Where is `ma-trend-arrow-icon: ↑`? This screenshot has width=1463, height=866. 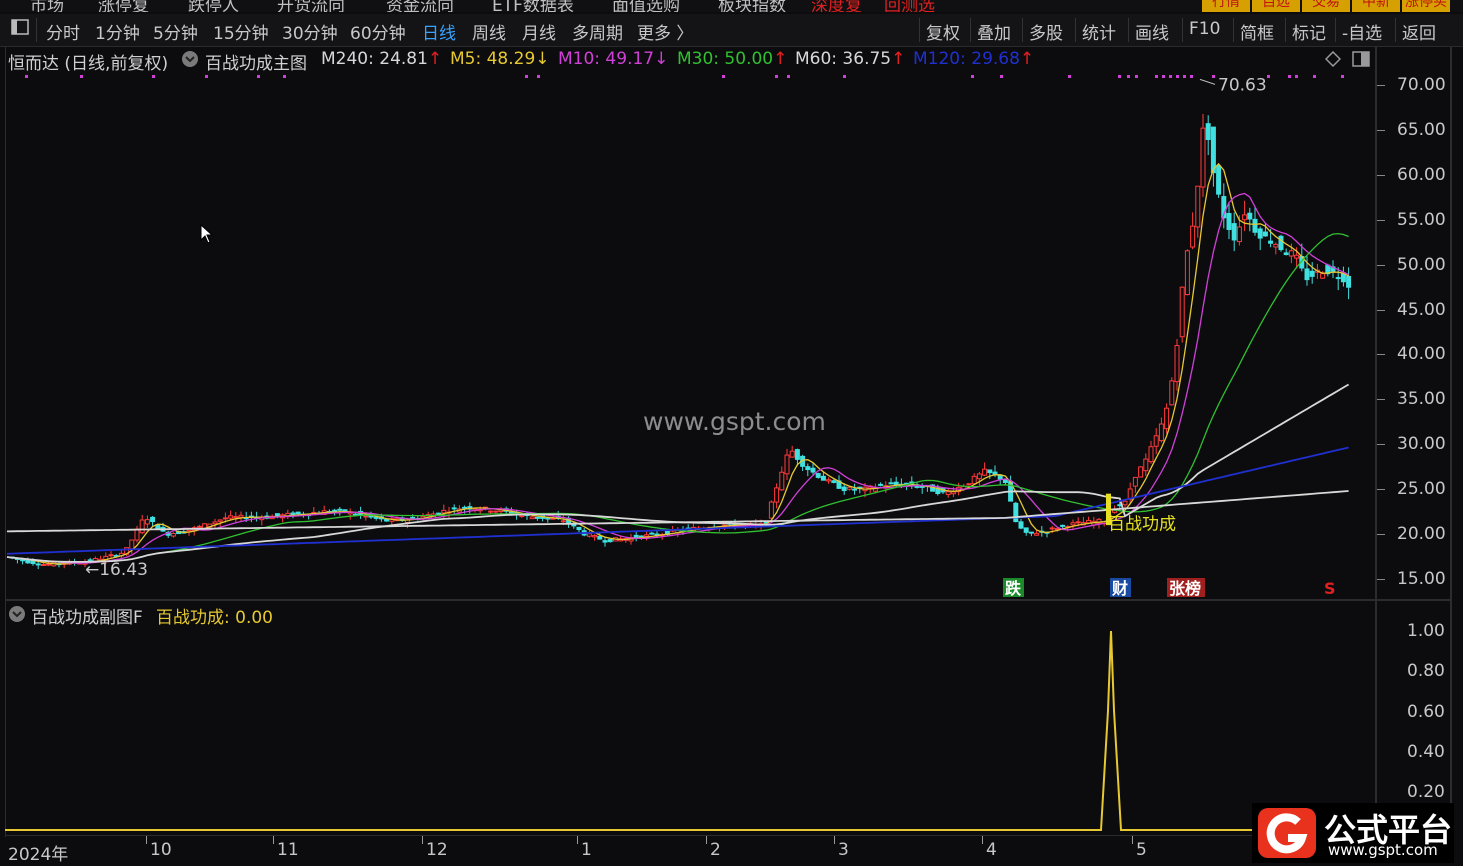 ma-trend-arrow-icon: ↑ is located at coordinates (1027, 59).